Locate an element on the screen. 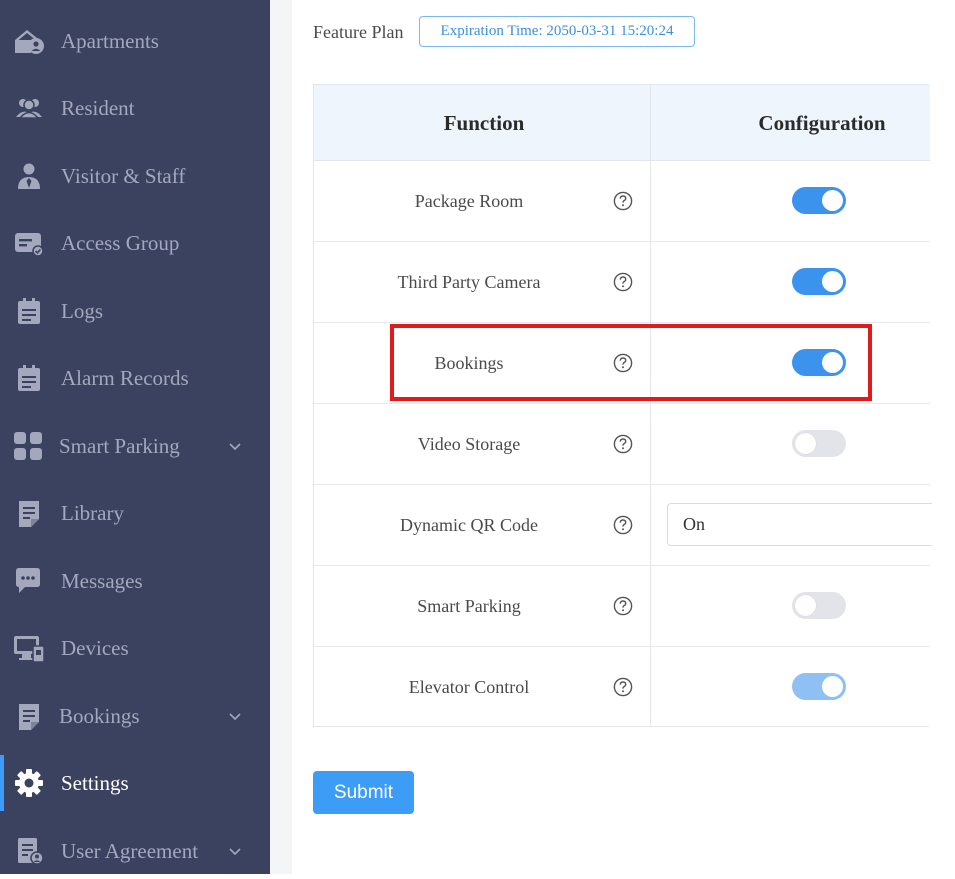 This screenshot has height=879, width=955. table-row: Third Party Camera is located at coordinates (622, 282).